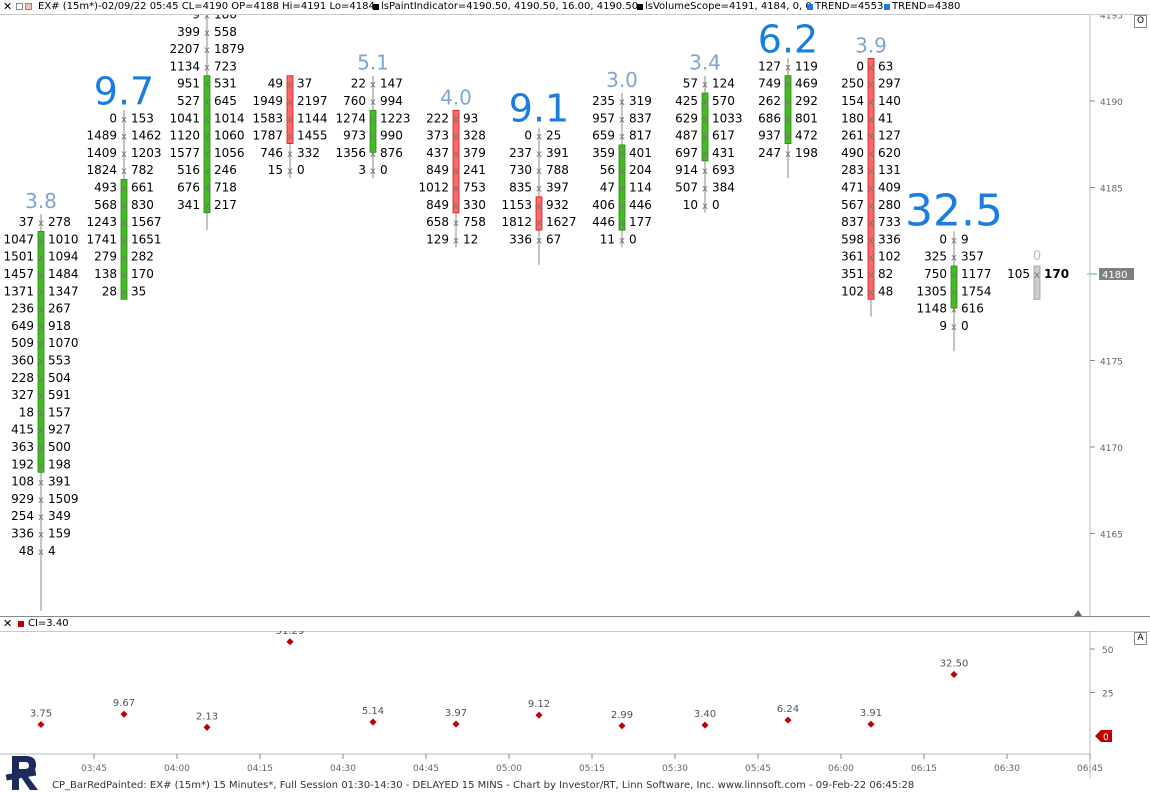 The image size is (1150, 793). Describe the element at coordinates (924, 769) in the screenshot. I see `time-tick-label: 06:15` at that location.